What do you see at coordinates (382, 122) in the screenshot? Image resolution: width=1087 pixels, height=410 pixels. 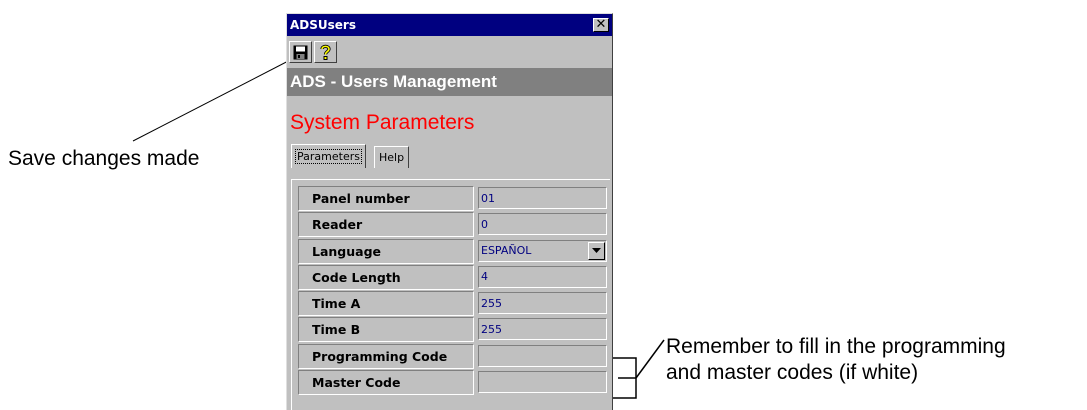 I see `section-title-text: System Parameters` at bounding box center [382, 122].